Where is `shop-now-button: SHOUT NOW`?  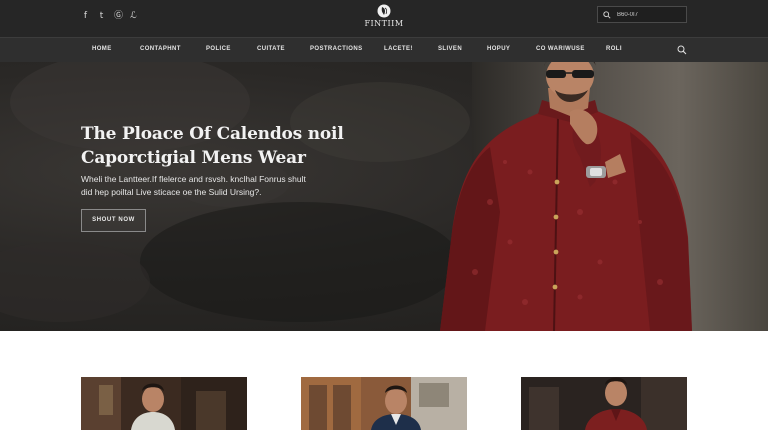 shop-now-button: SHOUT NOW is located at coordinates (113, 220).